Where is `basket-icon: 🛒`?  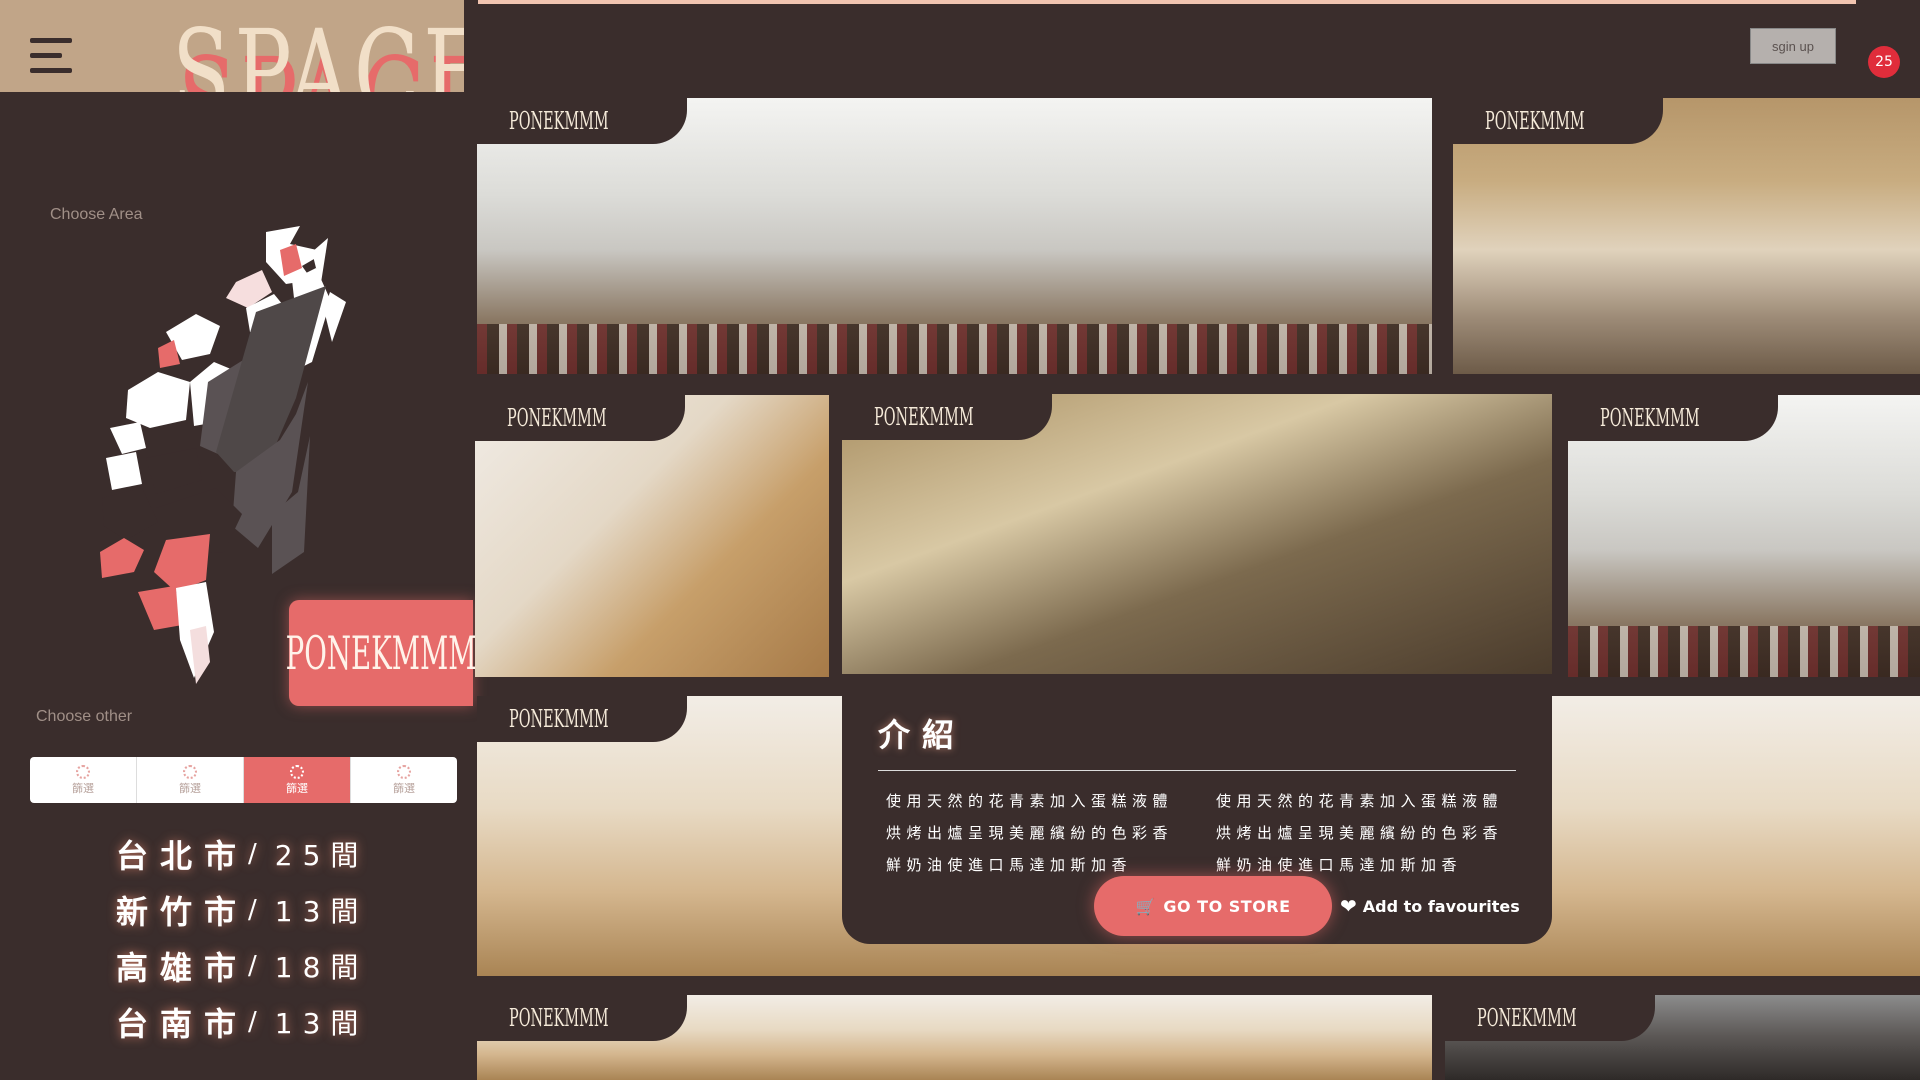
basket-icon: 🛒 is located at coordinates (1145, 906).